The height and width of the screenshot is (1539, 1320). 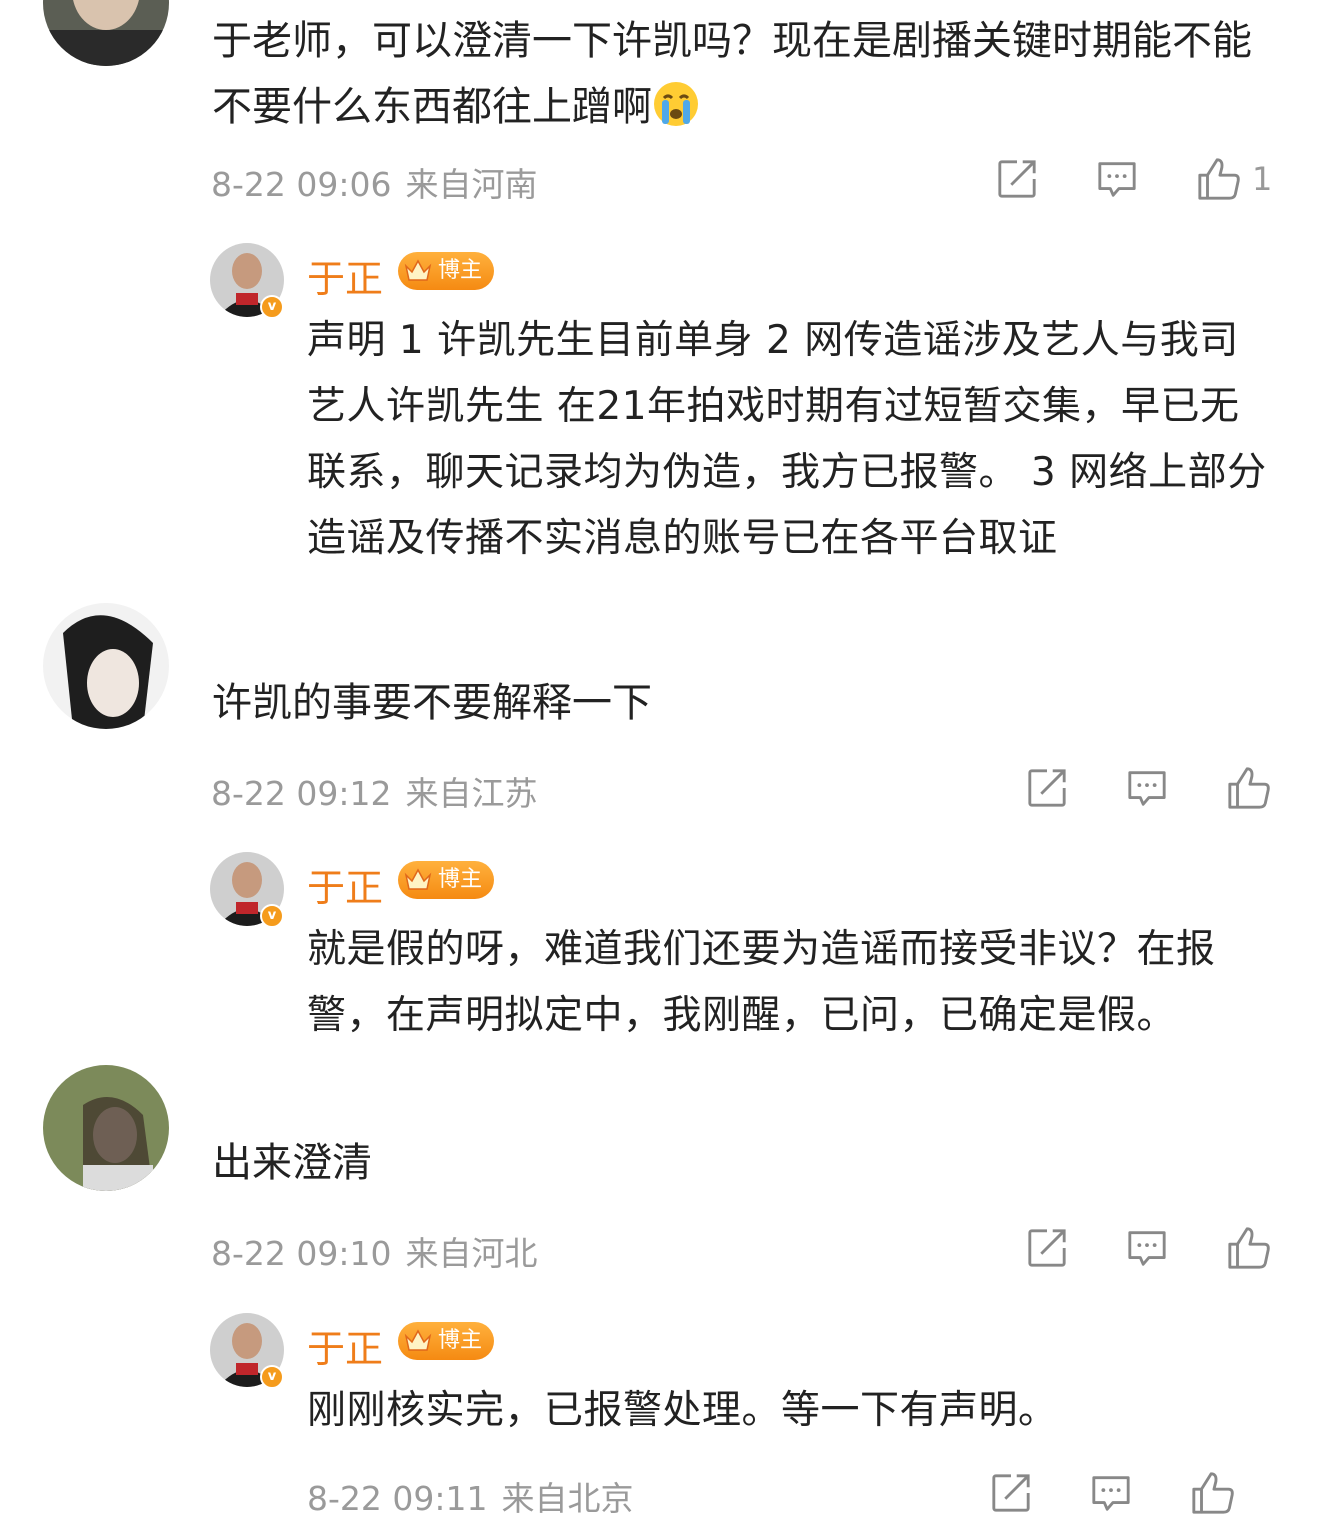 I want to click on comment-date: 8-22 09:06, so click(x=301, y=184).